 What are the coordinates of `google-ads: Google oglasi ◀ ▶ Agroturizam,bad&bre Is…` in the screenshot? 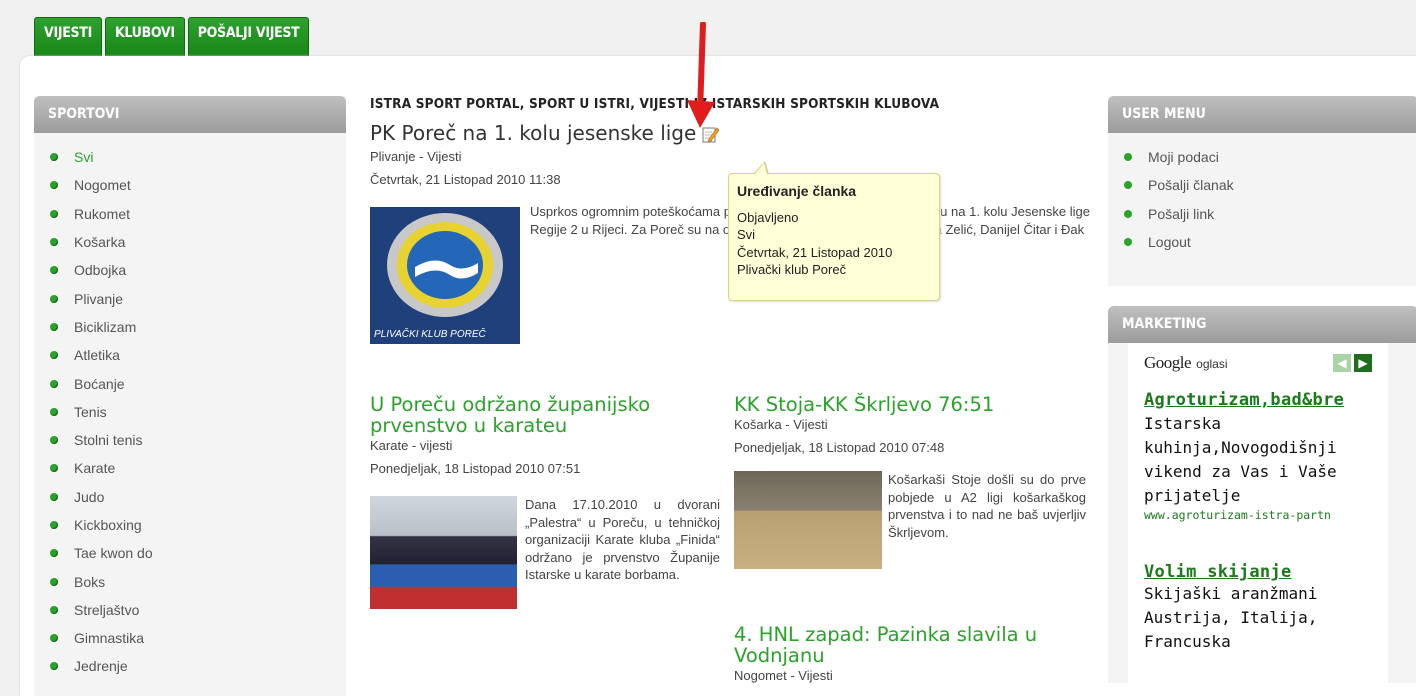 It's located at (1258, 513).